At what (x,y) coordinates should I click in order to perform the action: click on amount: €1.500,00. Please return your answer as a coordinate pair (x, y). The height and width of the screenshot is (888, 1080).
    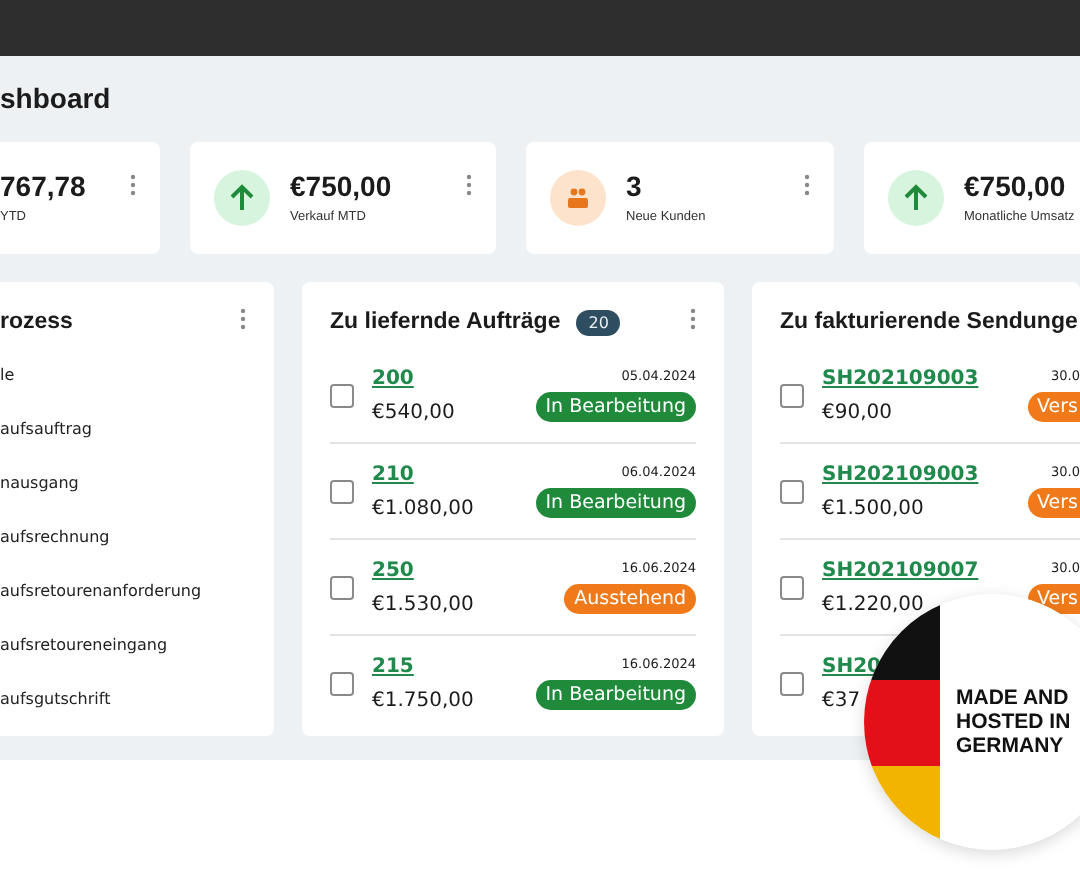
    Looking at the image, I should click on (873, 508).